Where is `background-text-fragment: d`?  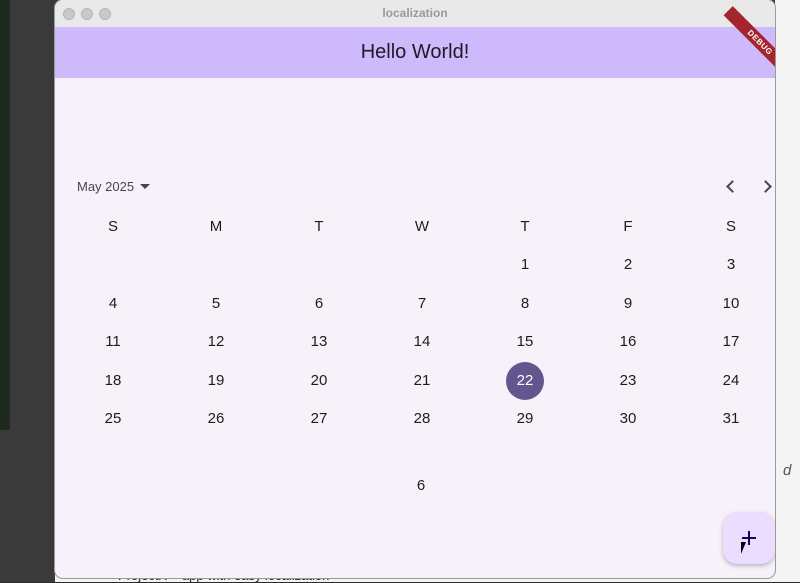
background-text-fragment: d is located at coordinates (787, 470).